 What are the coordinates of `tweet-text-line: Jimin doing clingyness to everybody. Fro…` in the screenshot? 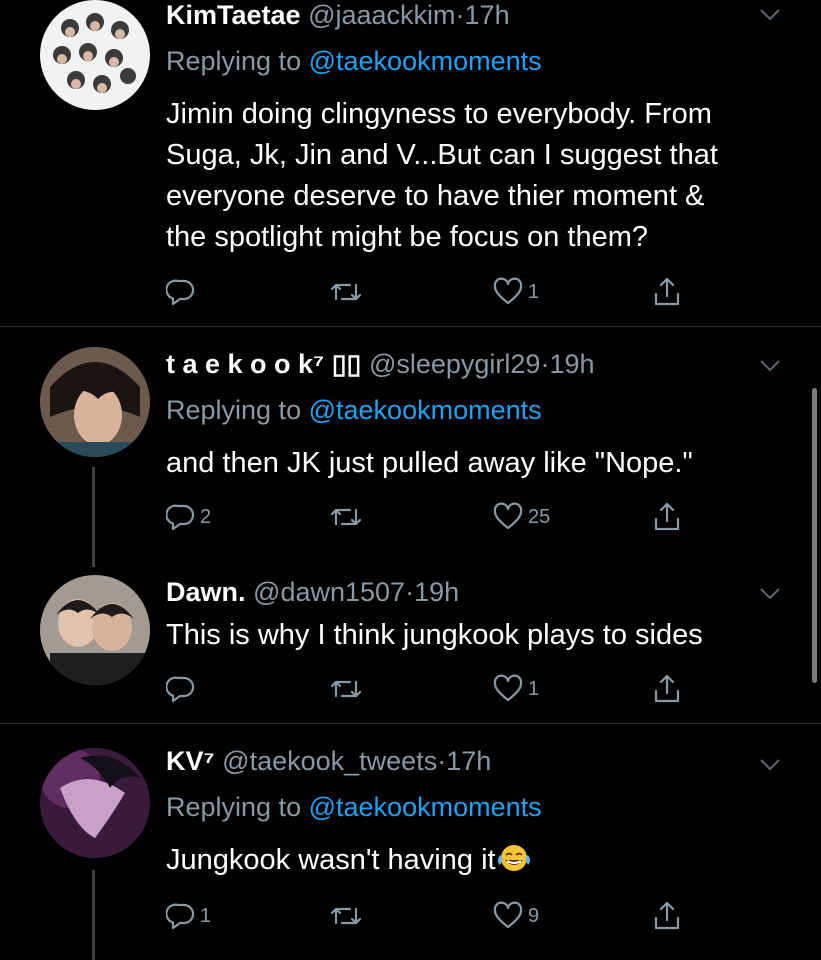 It's located at (439, 114).